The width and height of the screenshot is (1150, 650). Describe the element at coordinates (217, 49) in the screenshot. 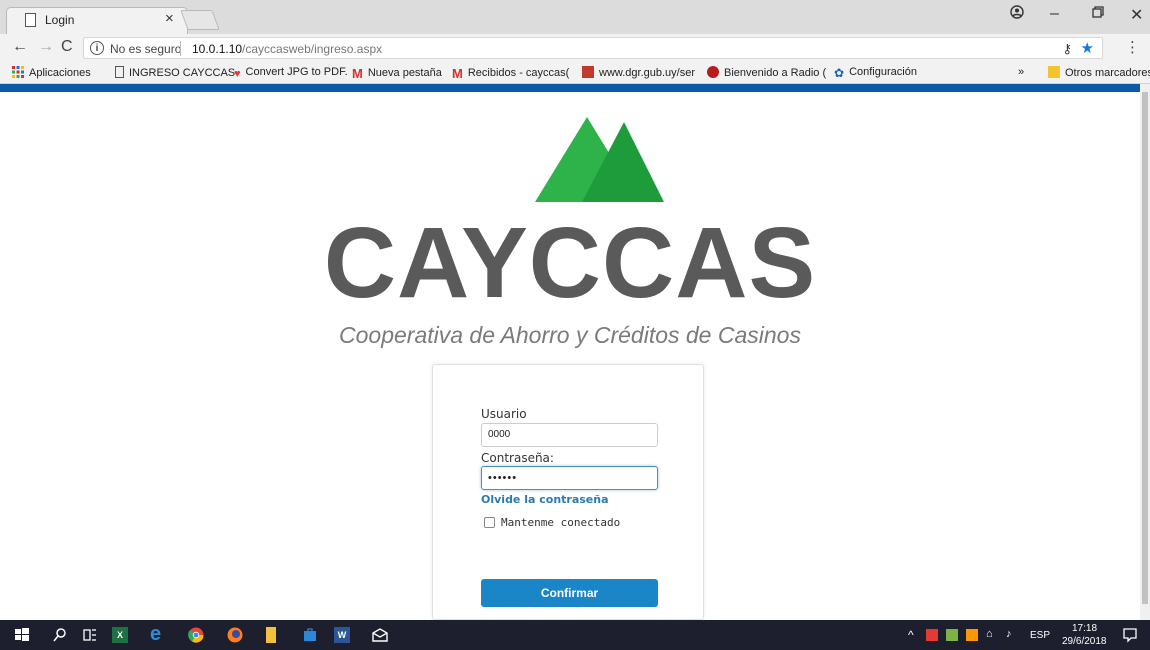

I see `url-host: 10.0.1.10` at that location.